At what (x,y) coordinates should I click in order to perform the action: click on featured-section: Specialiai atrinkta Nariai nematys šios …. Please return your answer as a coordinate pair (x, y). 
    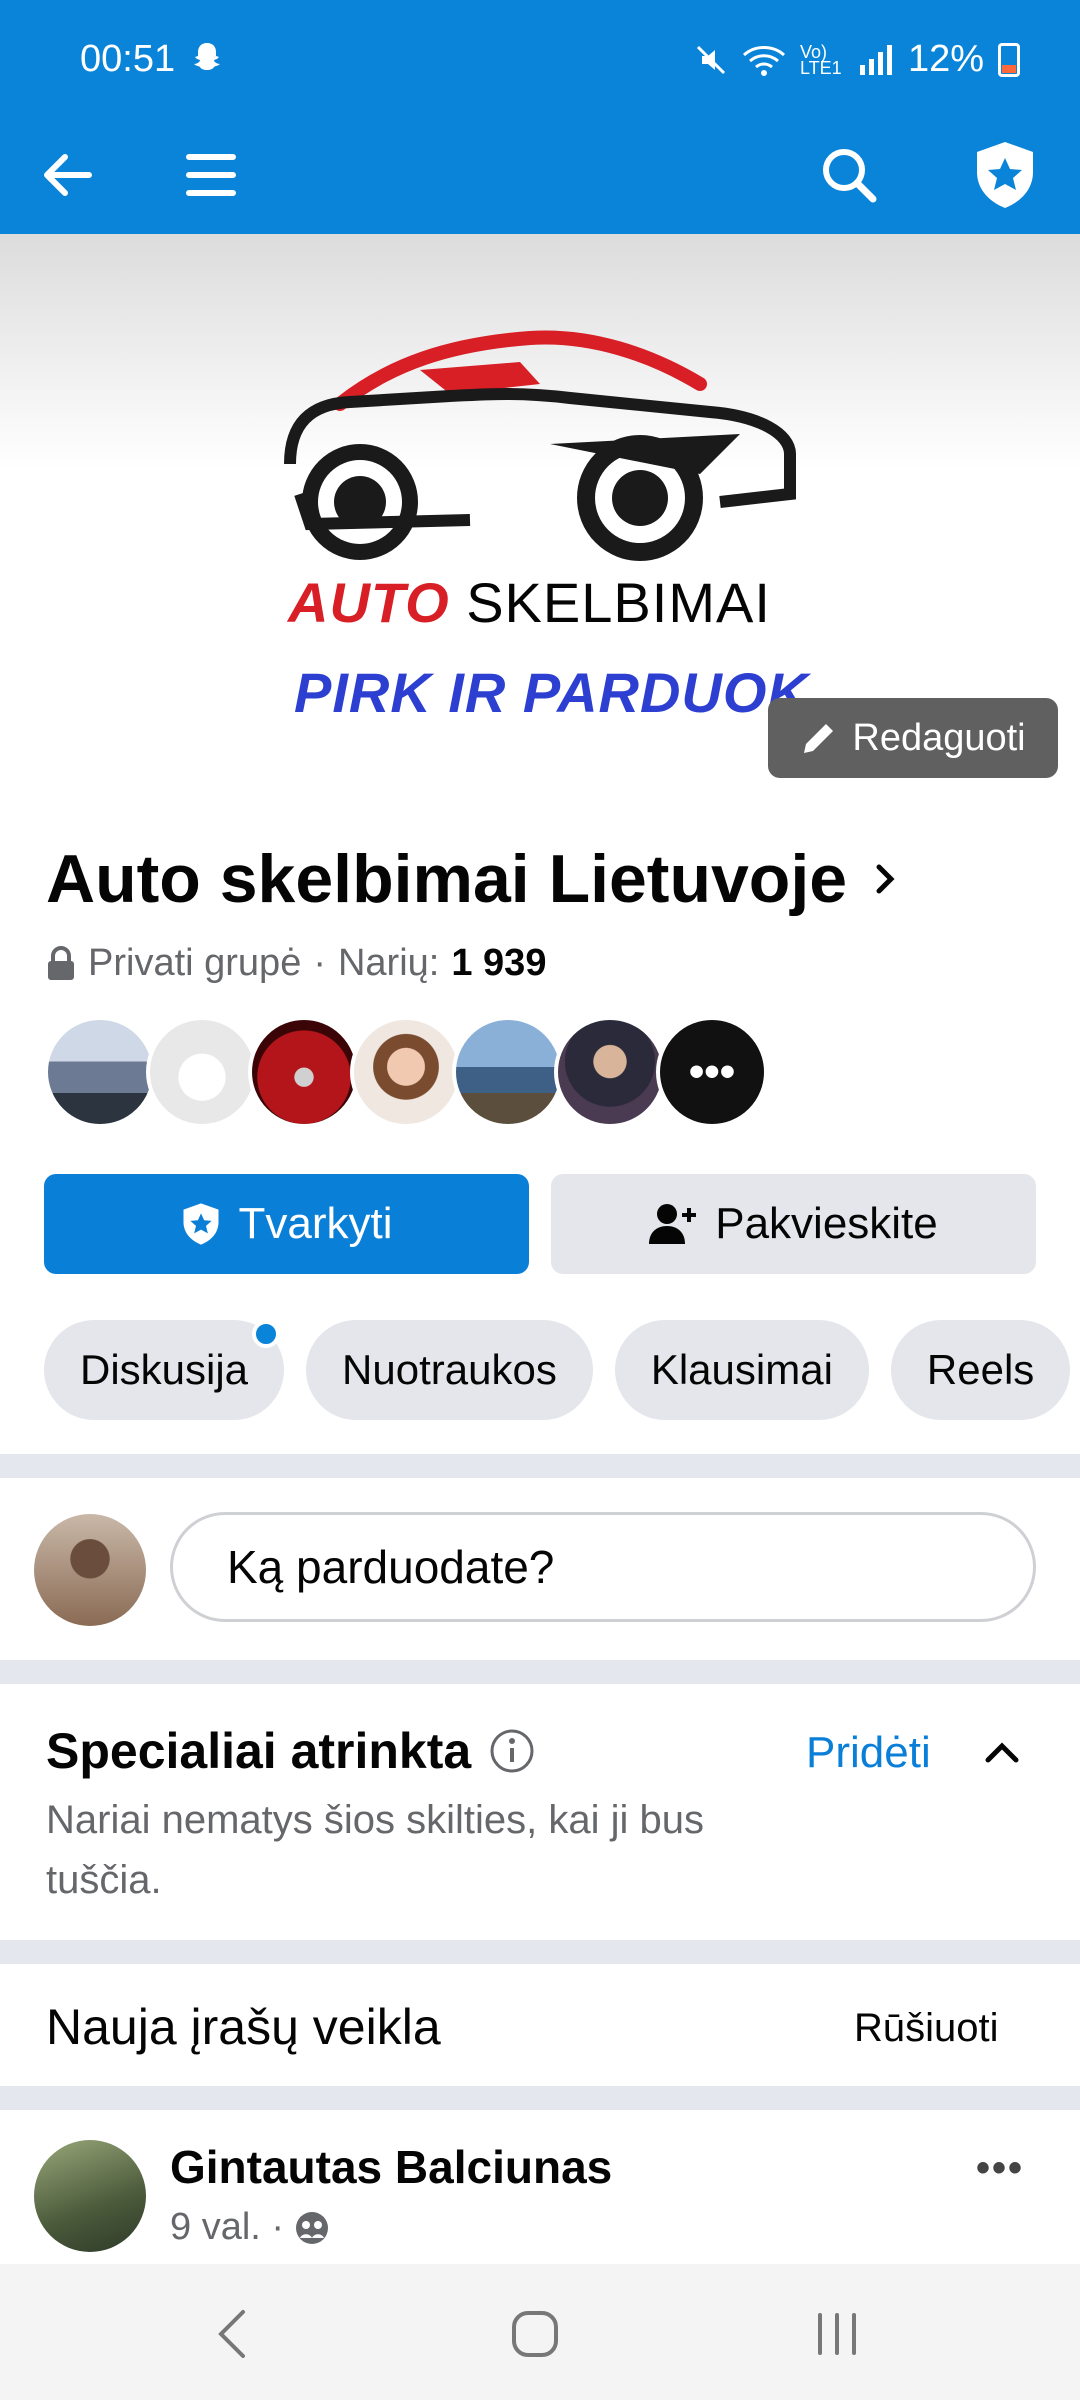
    Looking at the image, I should click on (540, 1812).